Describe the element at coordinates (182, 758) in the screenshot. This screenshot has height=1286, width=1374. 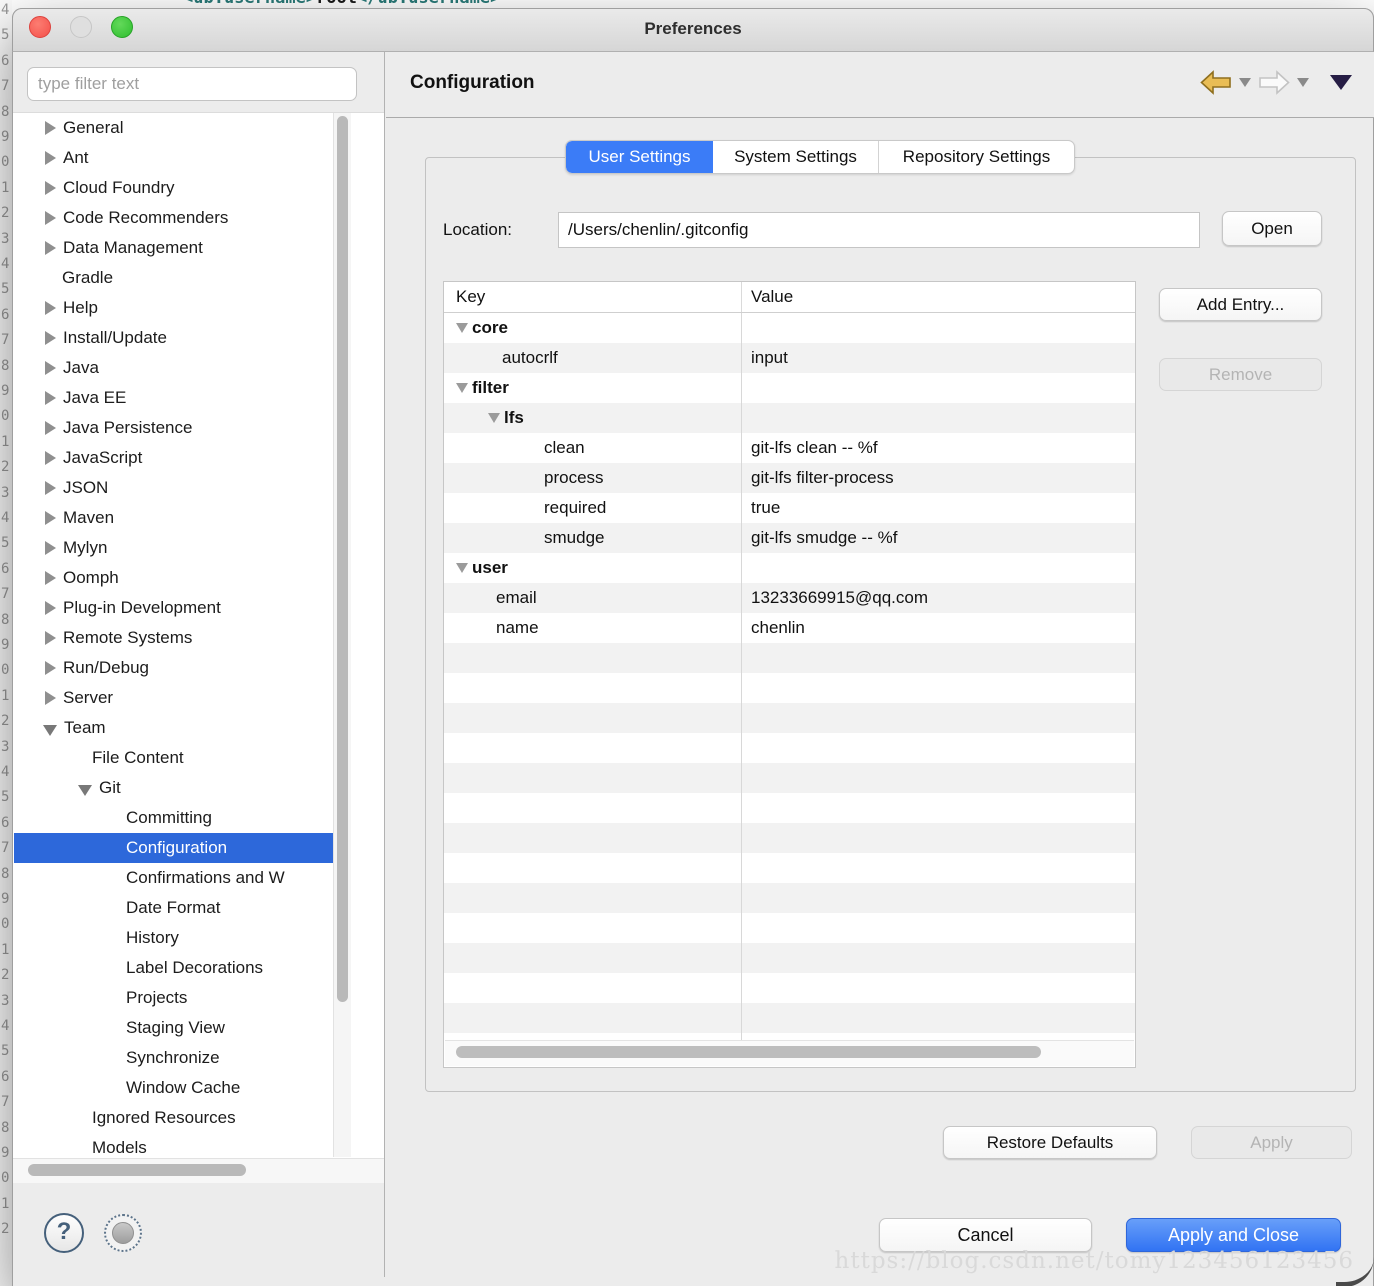
I see `sidebar-item-file-content: File Content` at that location.